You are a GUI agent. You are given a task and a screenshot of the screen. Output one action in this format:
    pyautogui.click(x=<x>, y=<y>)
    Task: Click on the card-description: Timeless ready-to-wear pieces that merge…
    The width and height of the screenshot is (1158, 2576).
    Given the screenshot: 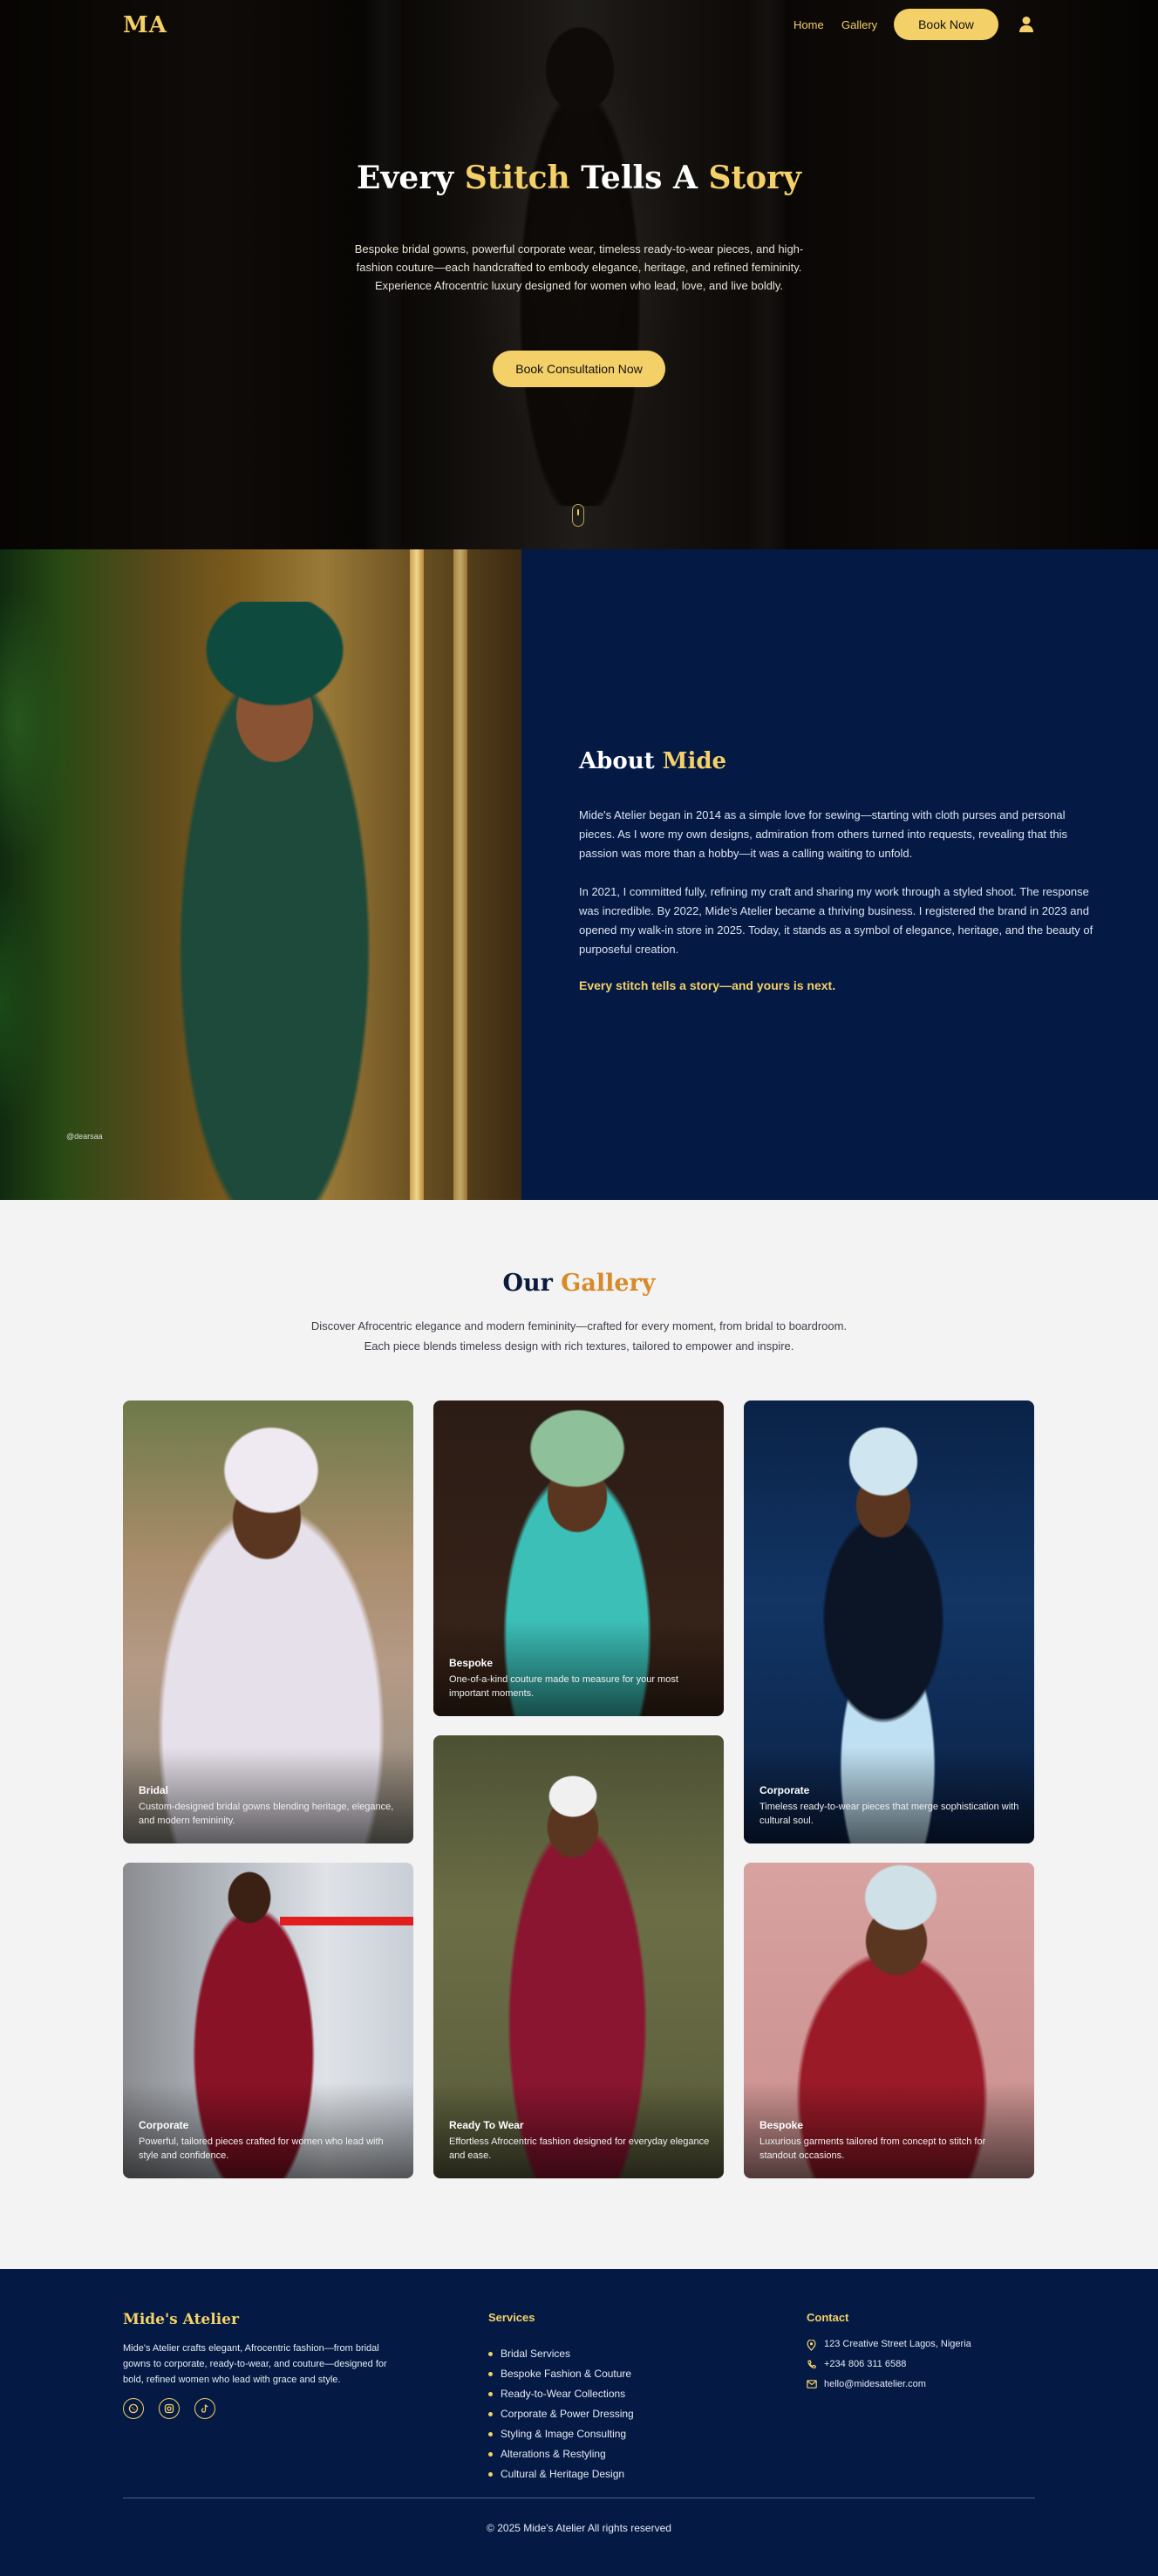 What is the action you would take?
    pyautogui.click(x=889, y=1814)
    